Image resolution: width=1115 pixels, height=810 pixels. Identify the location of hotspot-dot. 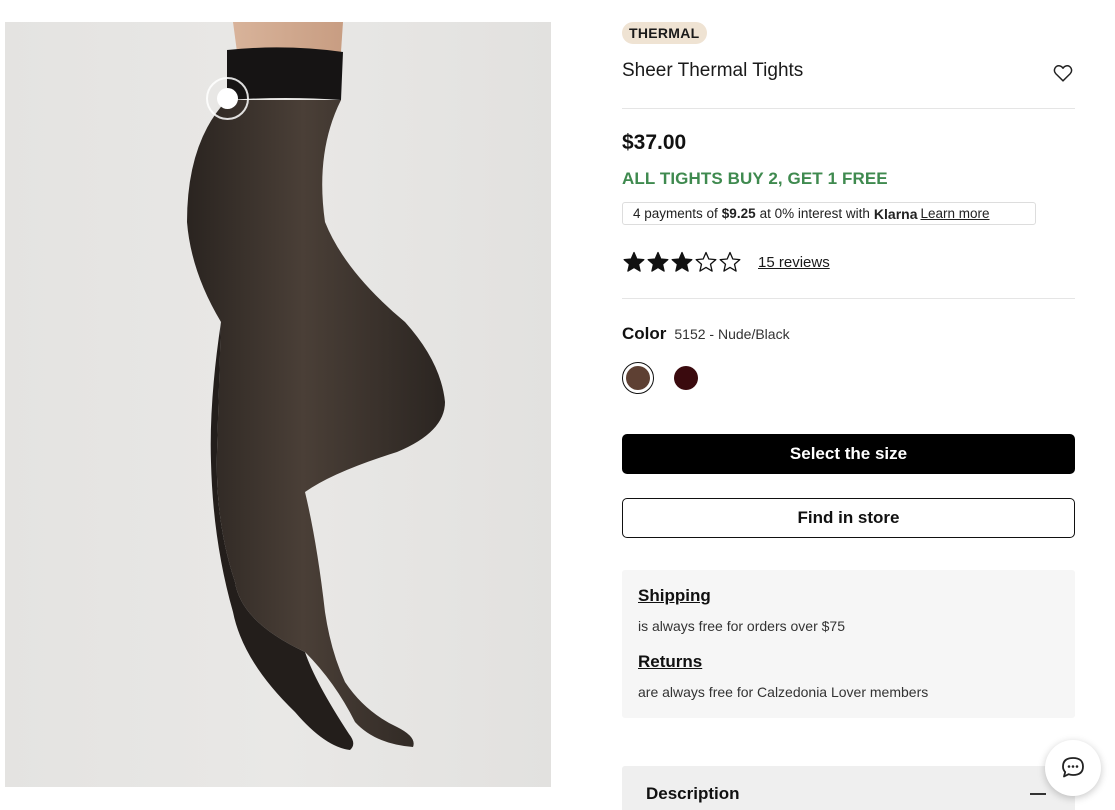
(227, 98).